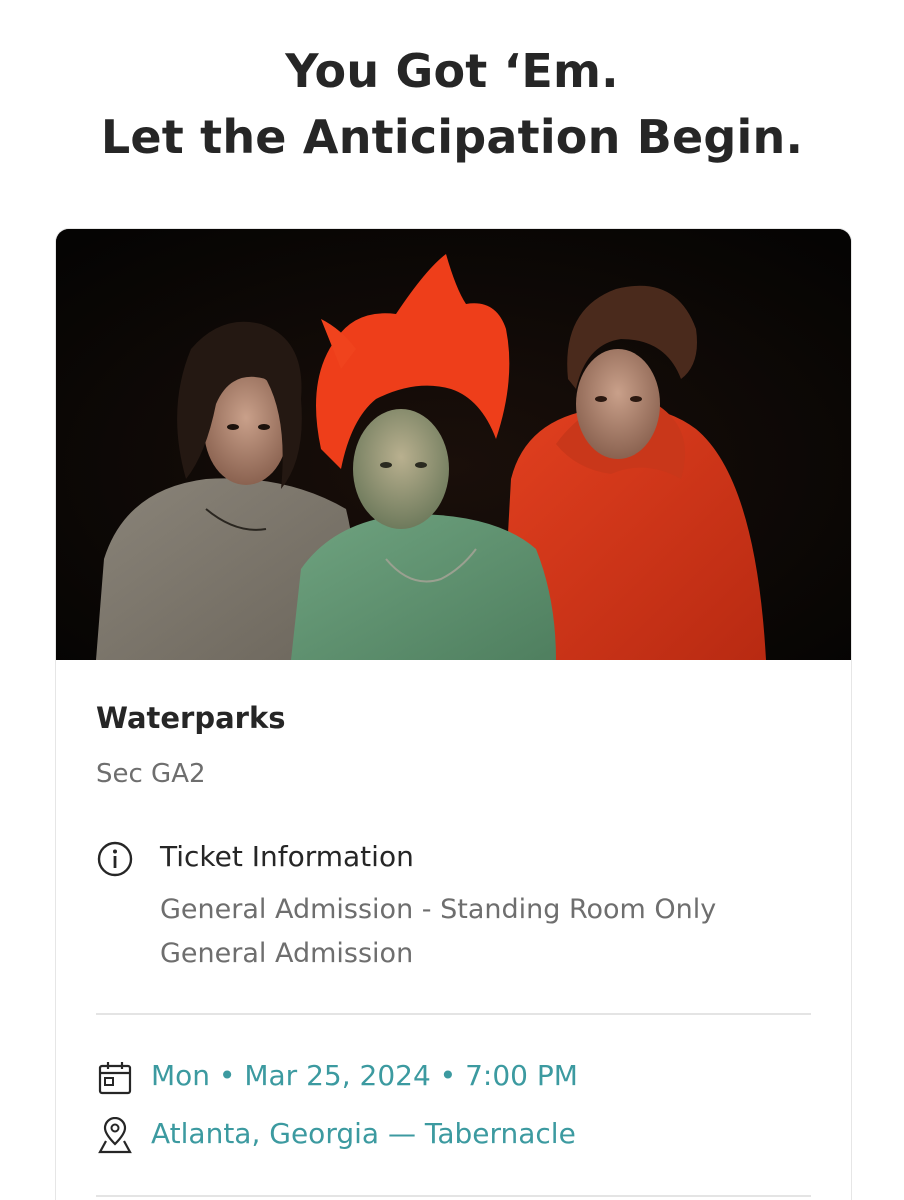  Describe the element at coordinates (452, 104) in the screenshot. I see `confirmation-headline: You Got ‘Em. Let the Anticipation Begin.` at that location.